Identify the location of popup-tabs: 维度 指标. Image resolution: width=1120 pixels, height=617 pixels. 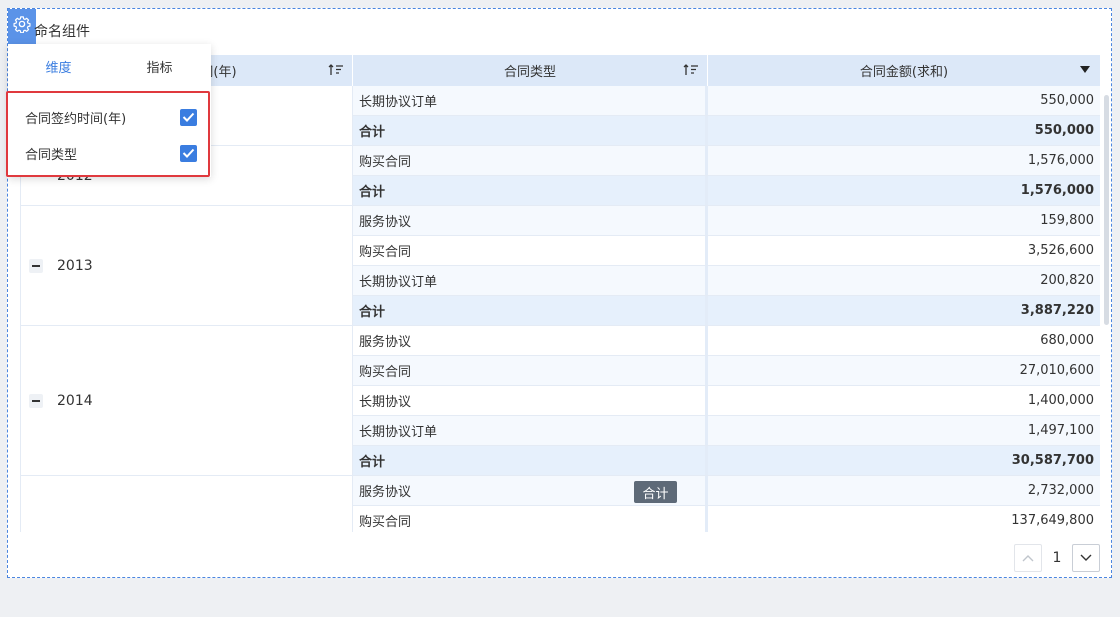
(109, 66).